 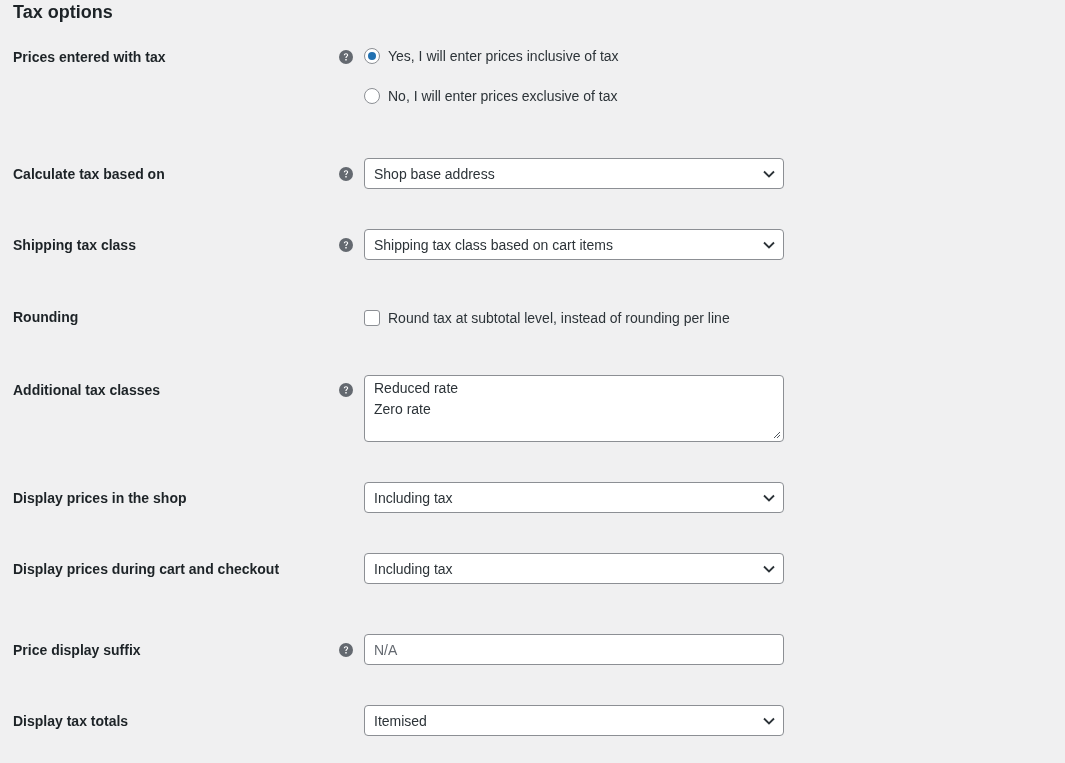 I want to click on checkbox-label: Round tax at subtotal level, instead of rounding per line, so click(x=559, y=318).